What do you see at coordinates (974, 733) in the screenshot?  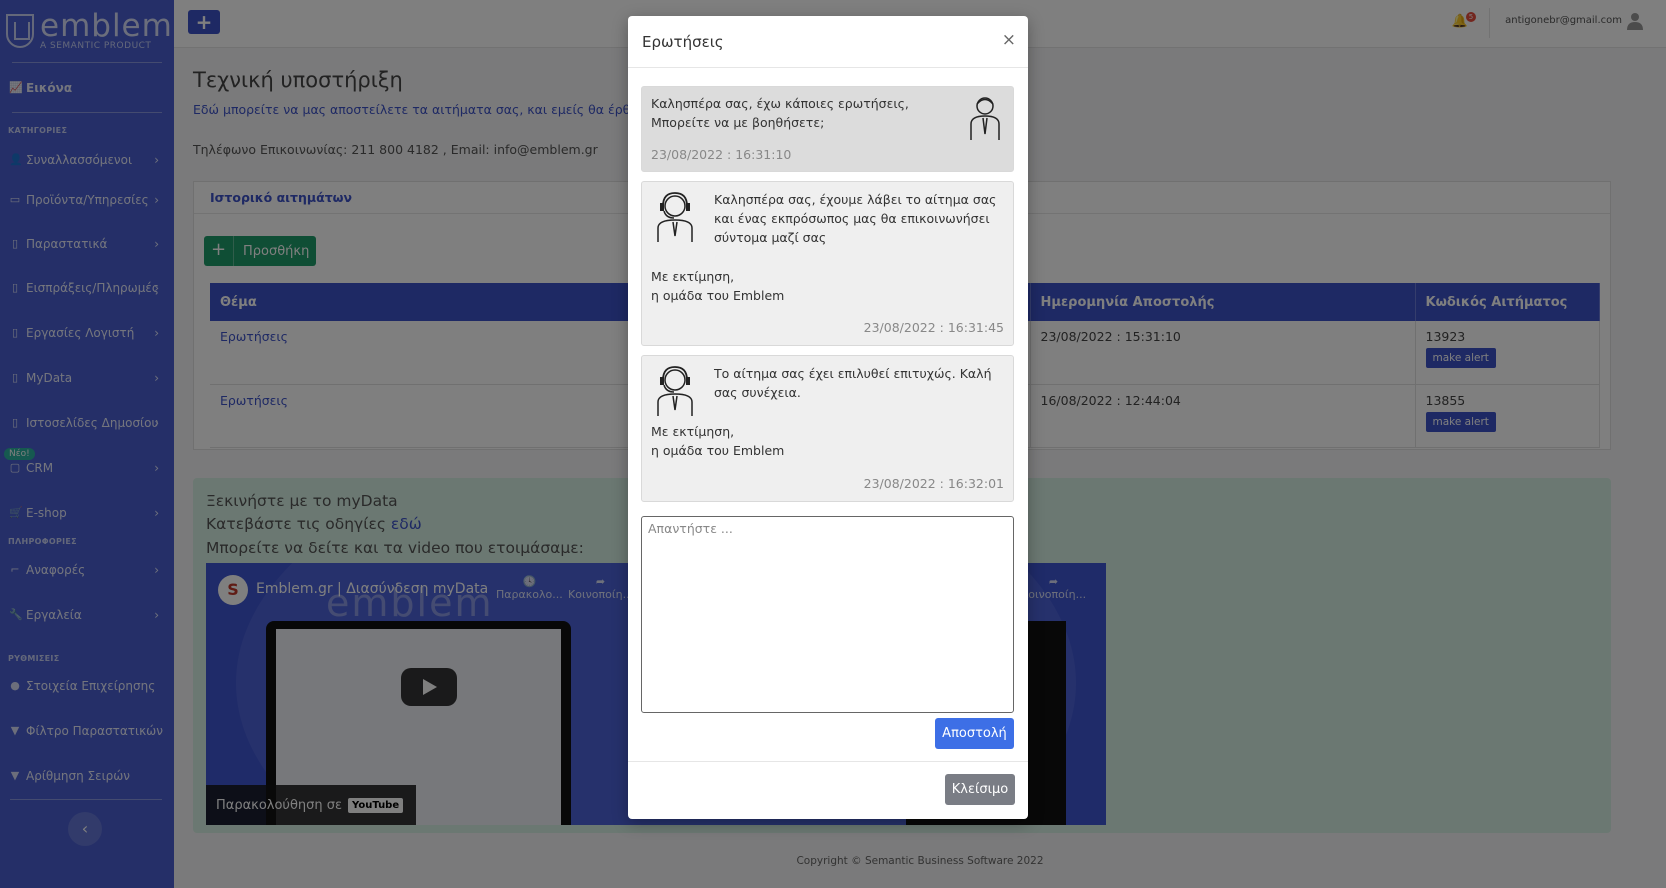 I see `send-button: Αποστολή` at bounding box center [974, 733].